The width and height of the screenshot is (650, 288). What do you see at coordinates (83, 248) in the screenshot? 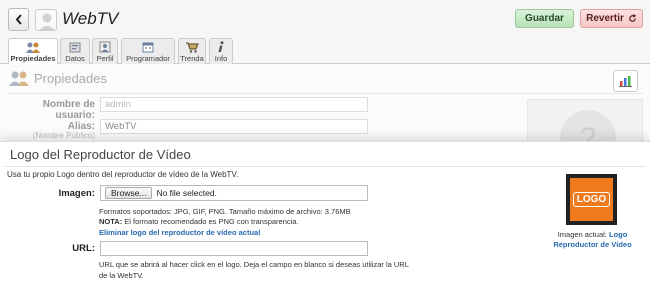
I see `url-label: URL:` at bounding box center [83, 248].